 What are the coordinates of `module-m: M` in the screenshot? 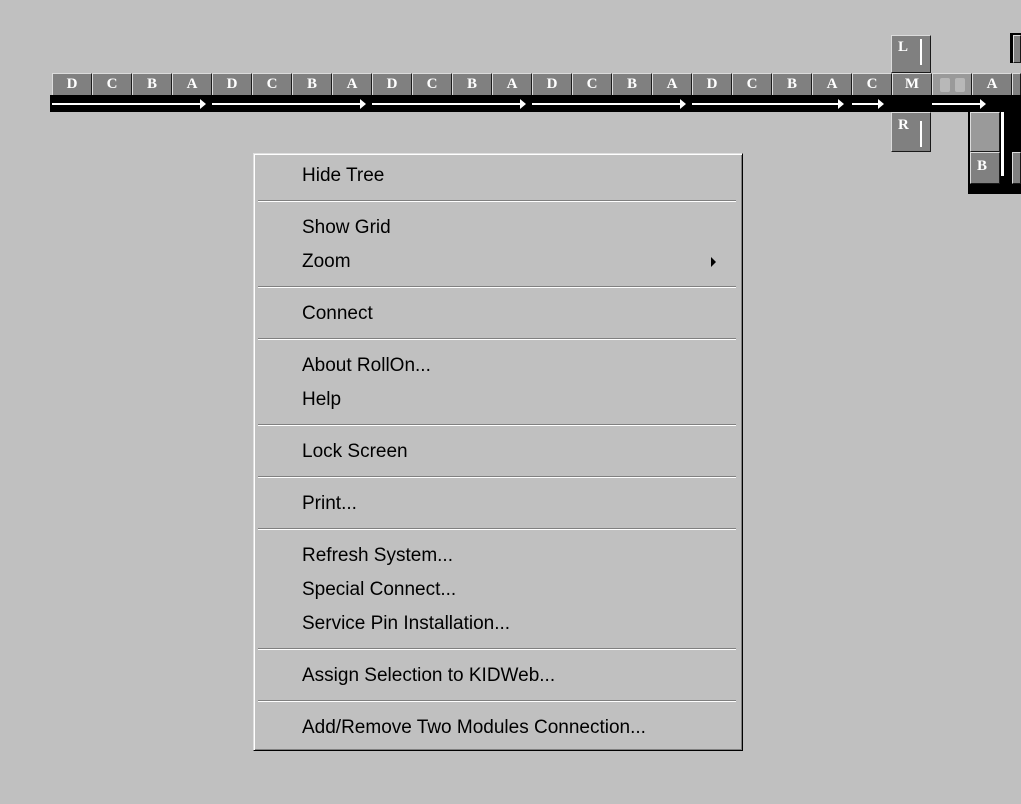 It's located at (912, 84).